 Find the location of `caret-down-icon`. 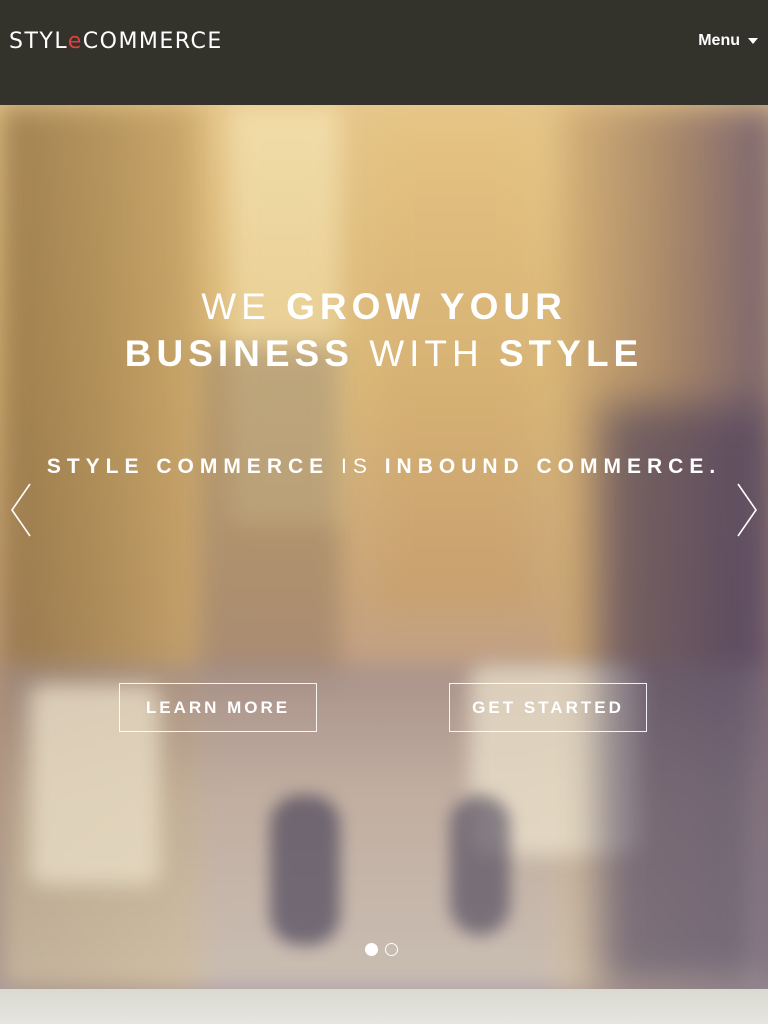

caret-down-icon is located at coordinates (753, 41).